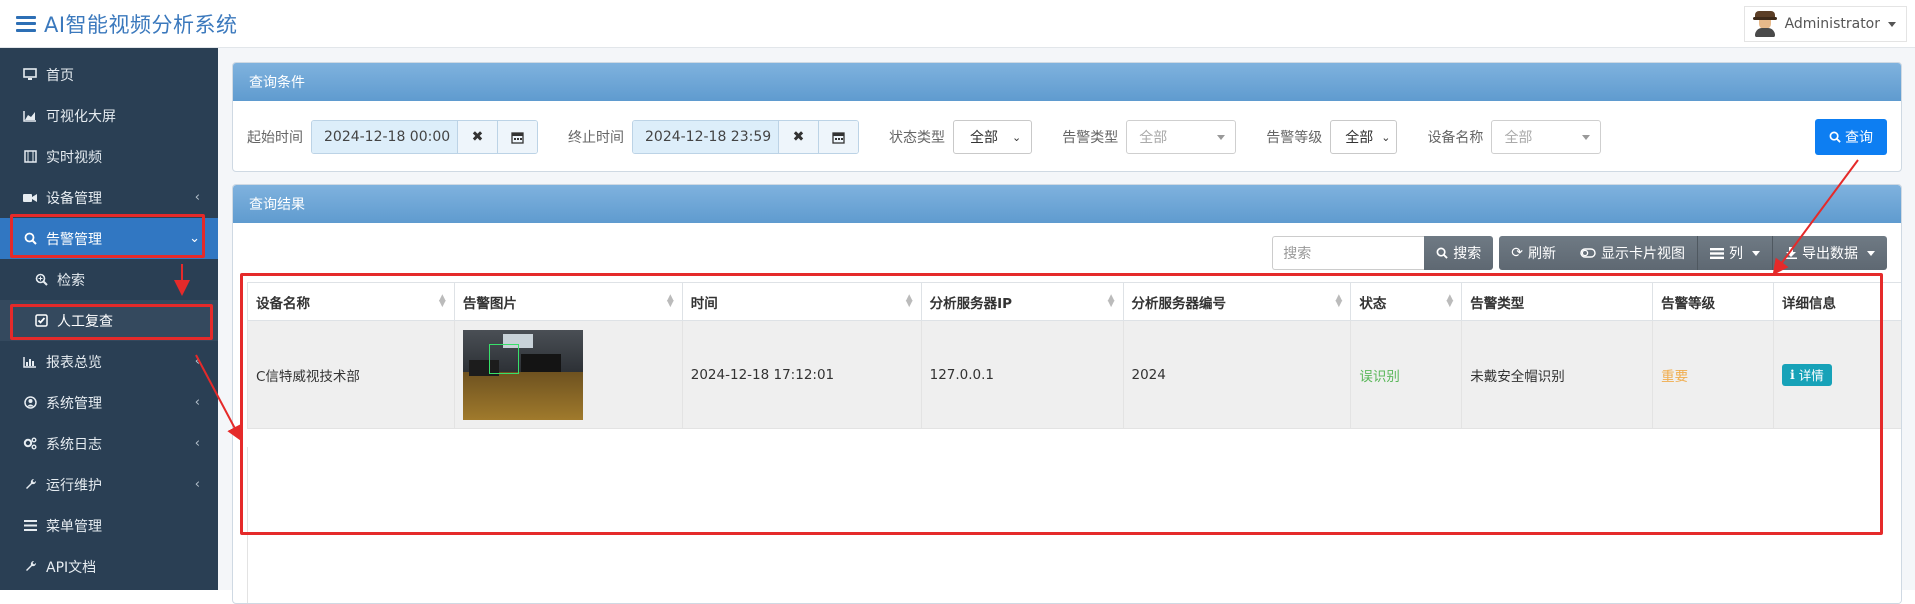 The width and height of the screenshot is (1915, 604). Describe the element at coordinates (522, 374) in the screenshot. I see `alarm-image-thumbnail` at that location.